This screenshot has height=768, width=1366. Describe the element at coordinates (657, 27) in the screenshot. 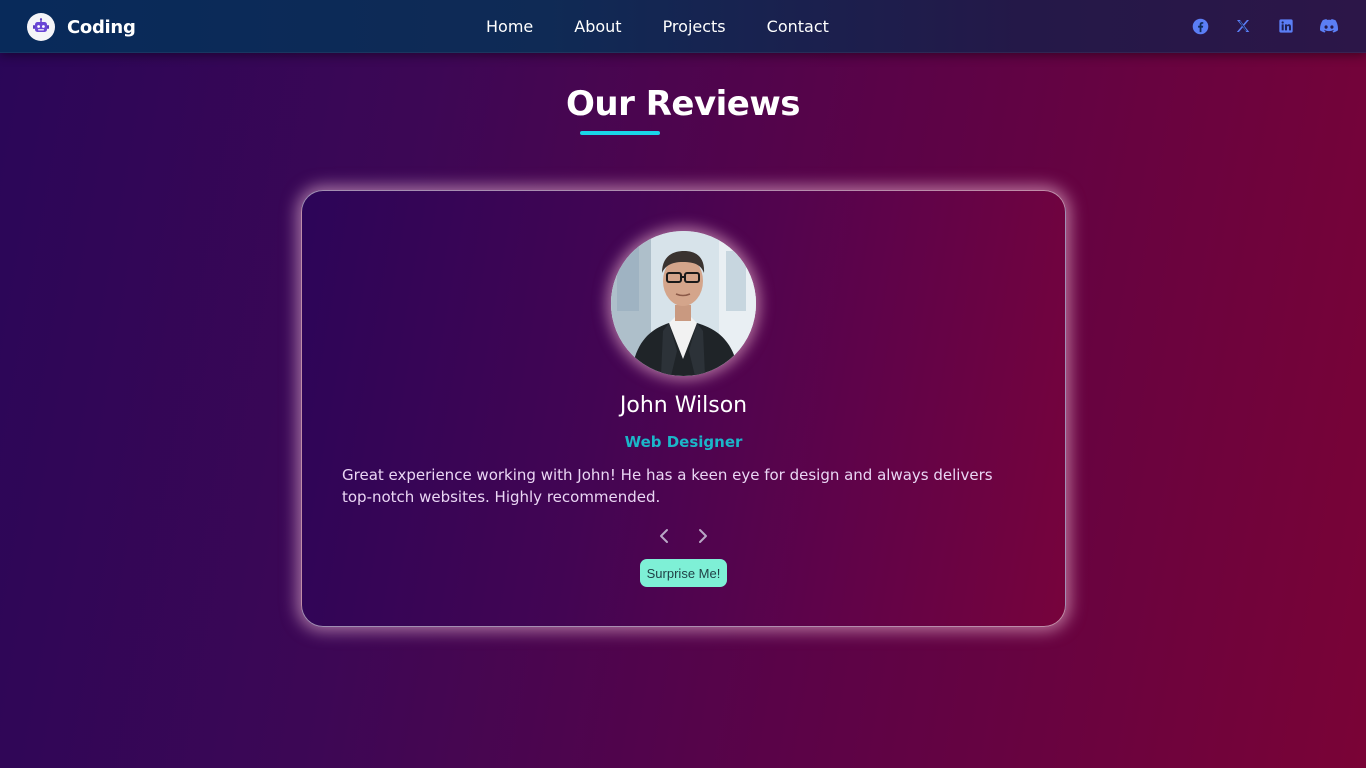

I see `nav-links: Home About Projects Contact` at that location.